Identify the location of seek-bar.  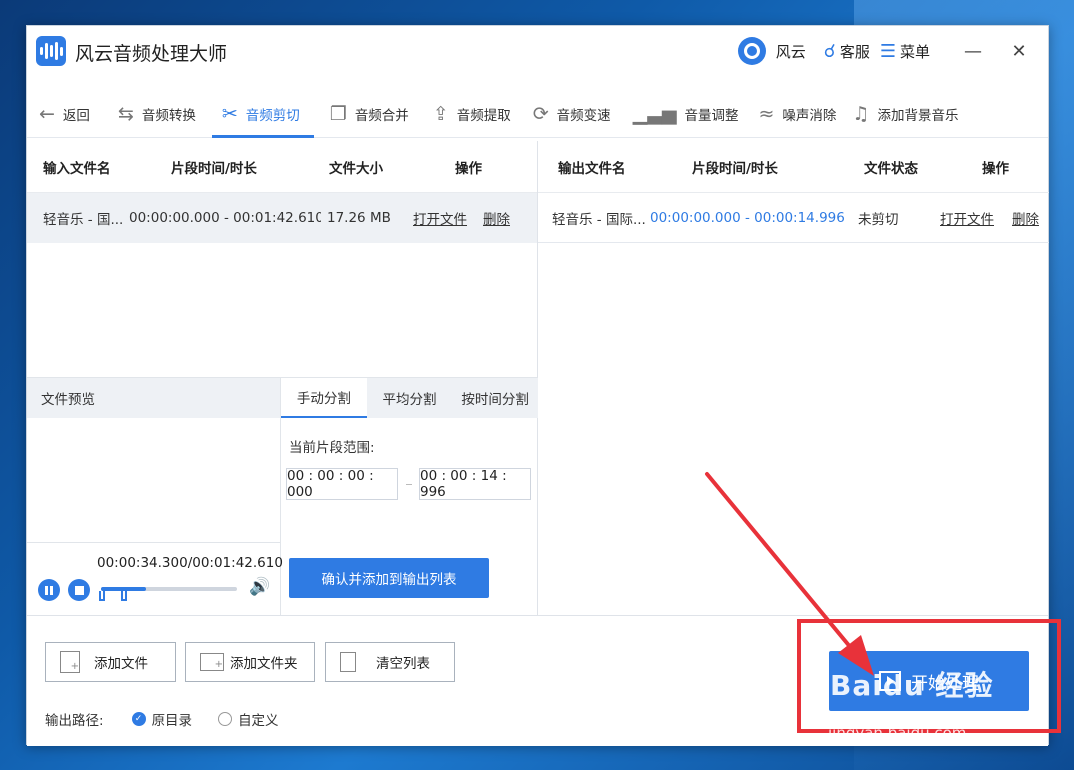
(168, 594).